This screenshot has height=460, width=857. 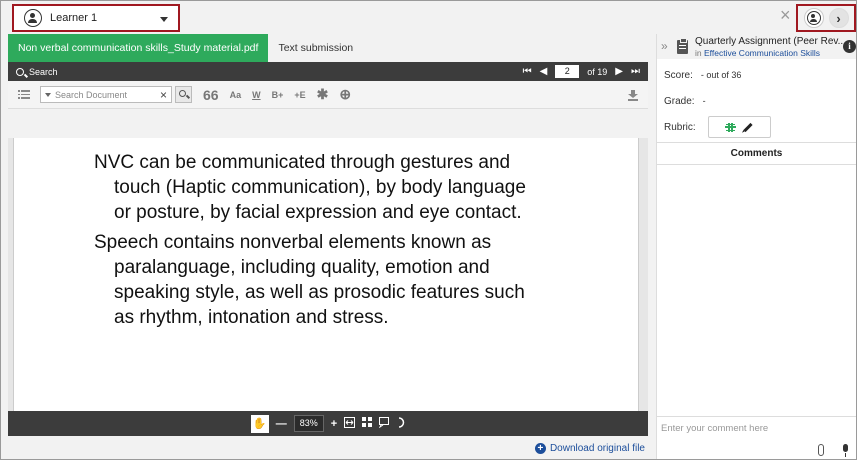 I want to click on search-document-field: ×, so click(x=106, y=94).